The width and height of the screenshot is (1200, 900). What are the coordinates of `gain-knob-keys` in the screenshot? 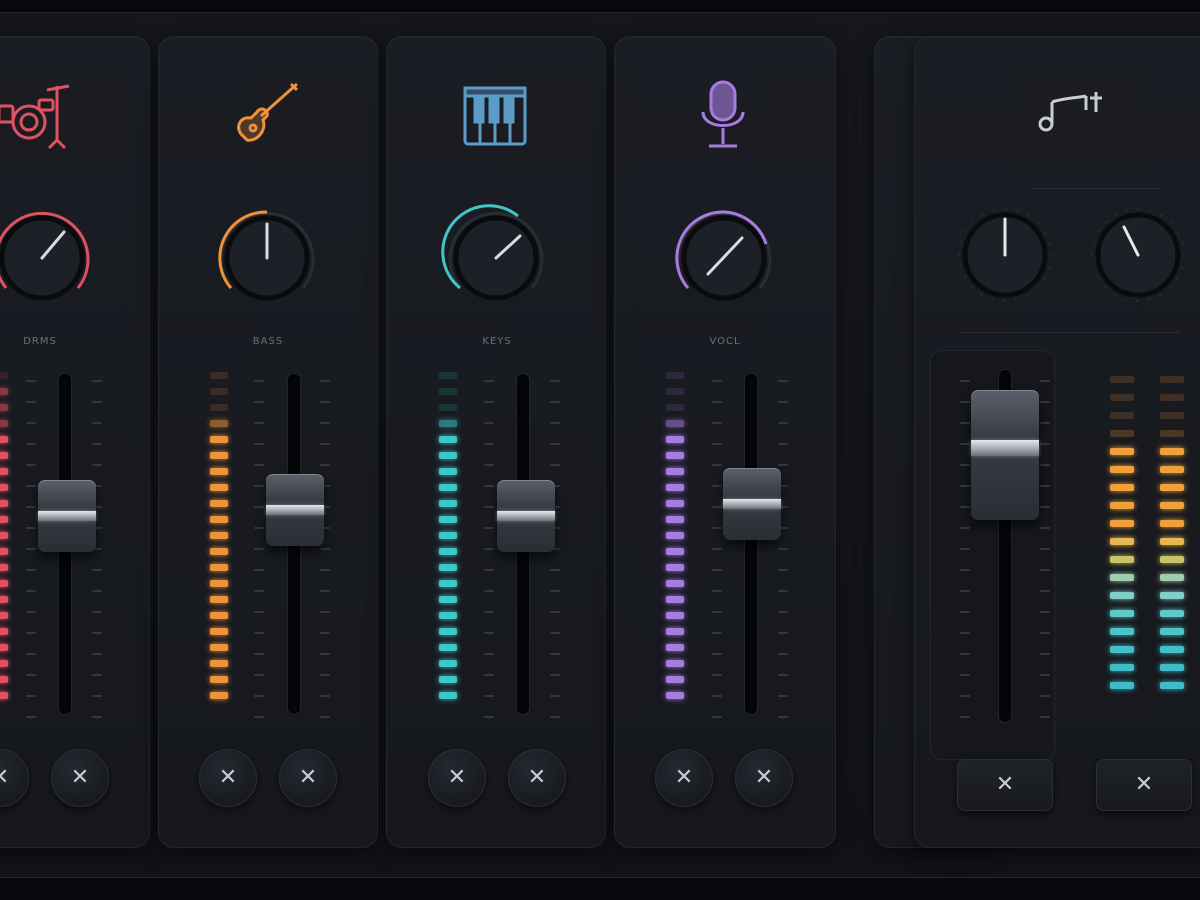 It's located at (496, 258).